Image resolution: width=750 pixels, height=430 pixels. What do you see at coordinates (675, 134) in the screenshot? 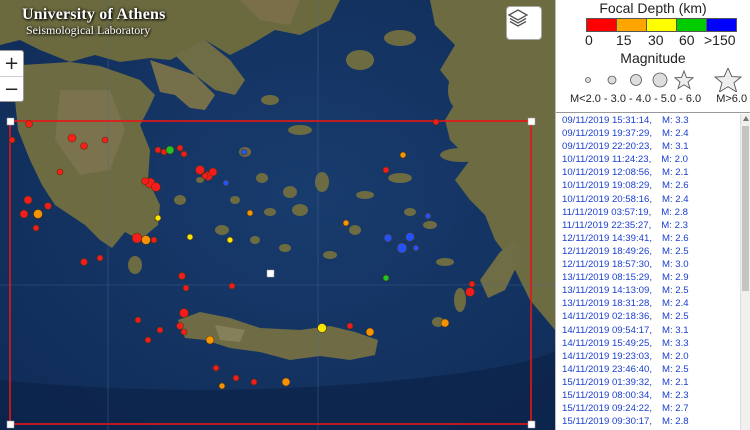
I see `event-magnitude: M: 2.4` at bounding box center [675, 134].